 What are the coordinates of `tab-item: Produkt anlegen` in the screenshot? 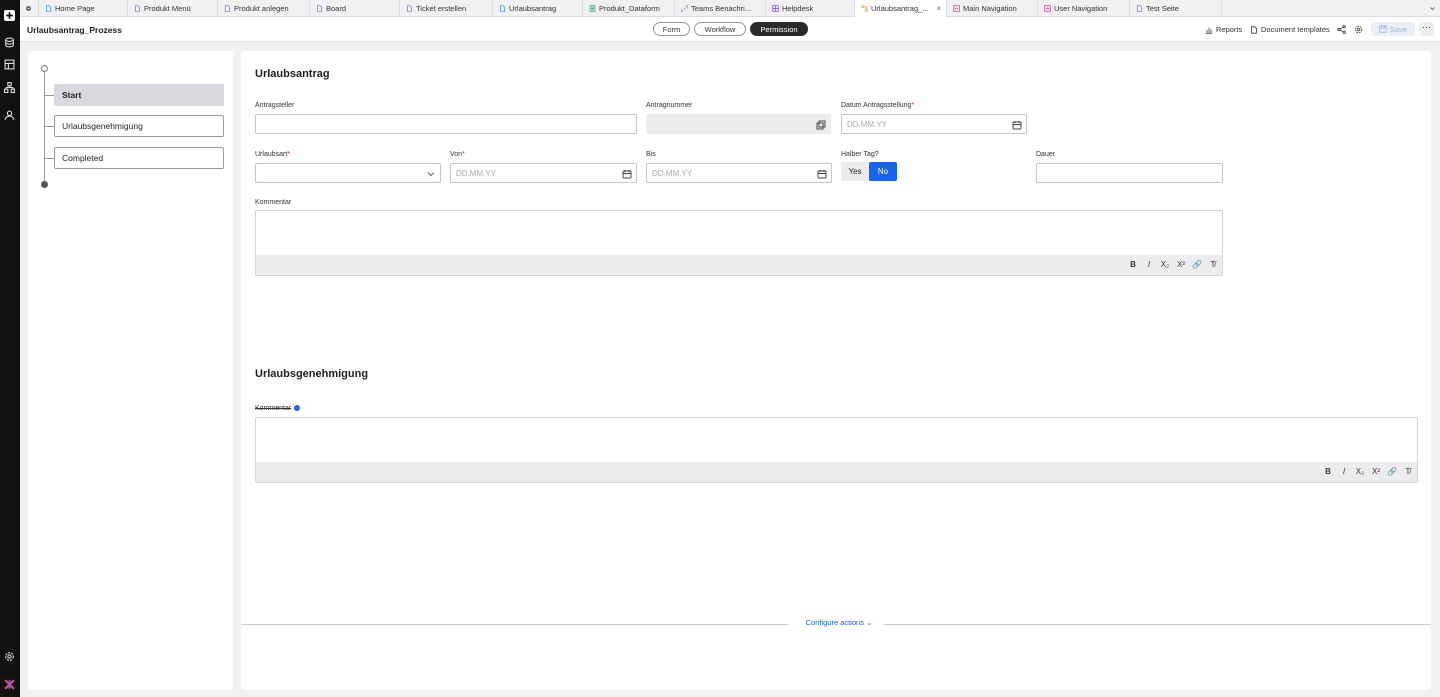 It's located at (264, 8).